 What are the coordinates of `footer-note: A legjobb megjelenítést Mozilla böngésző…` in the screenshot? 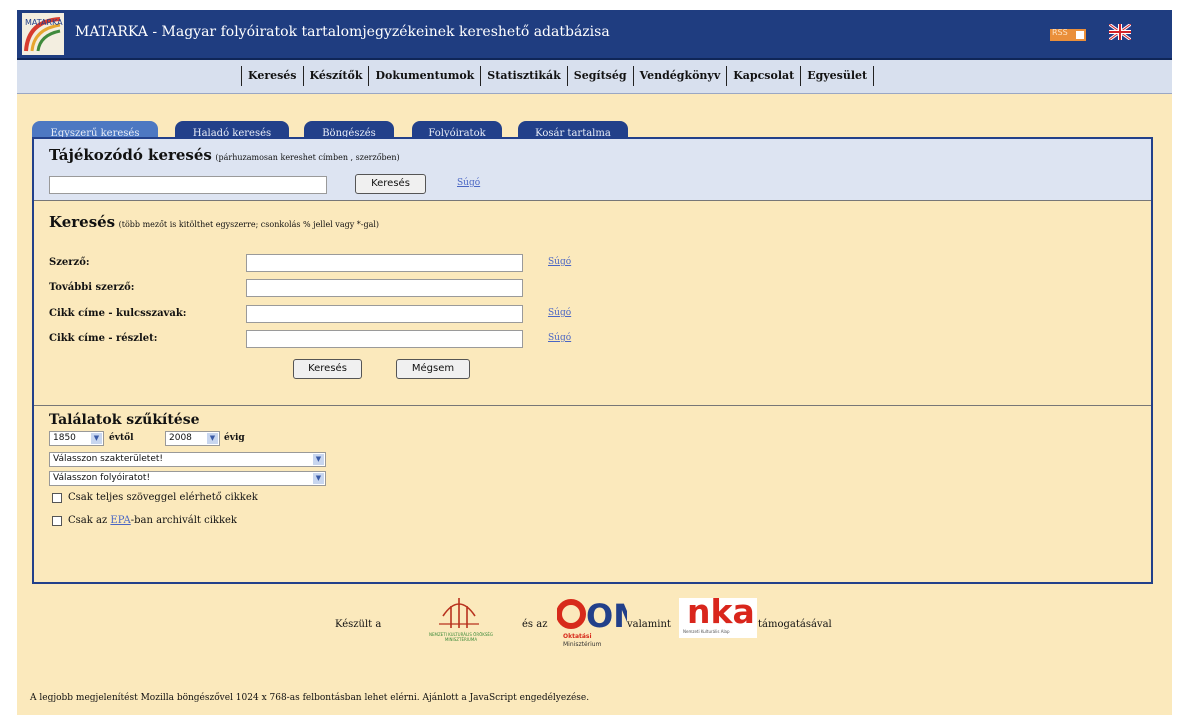 It's located at (310, 698).